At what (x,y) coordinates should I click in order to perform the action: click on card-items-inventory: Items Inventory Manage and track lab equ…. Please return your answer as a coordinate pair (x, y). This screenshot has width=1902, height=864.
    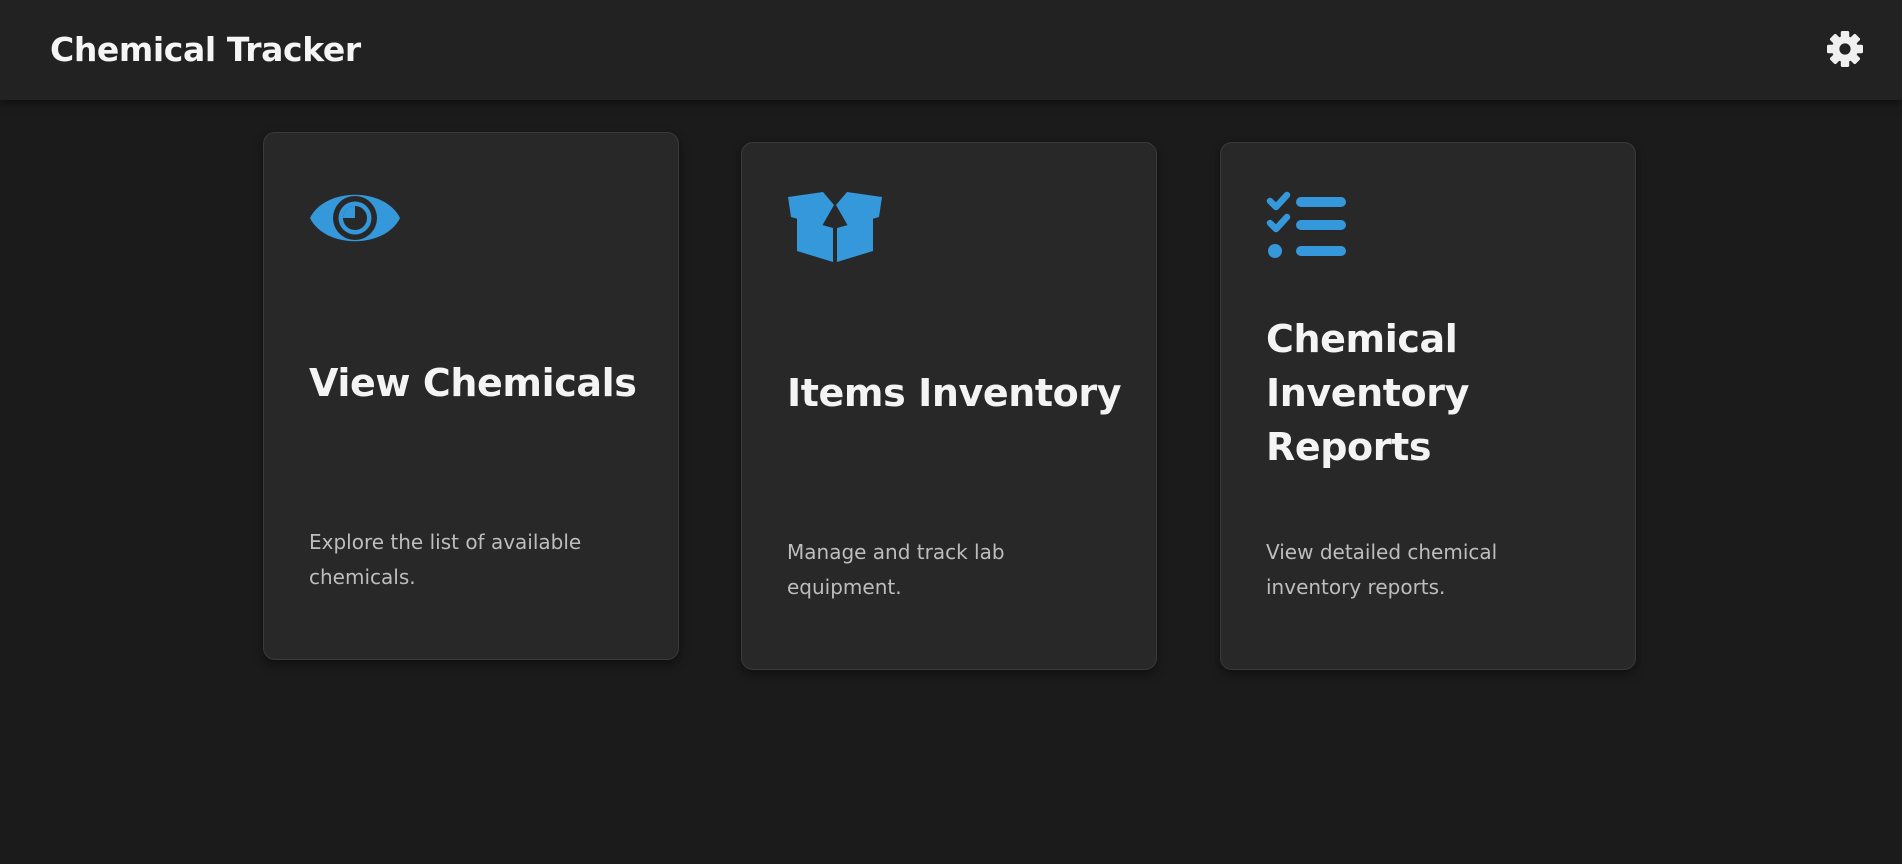
    Looking at the image, I should click on (949, 406).